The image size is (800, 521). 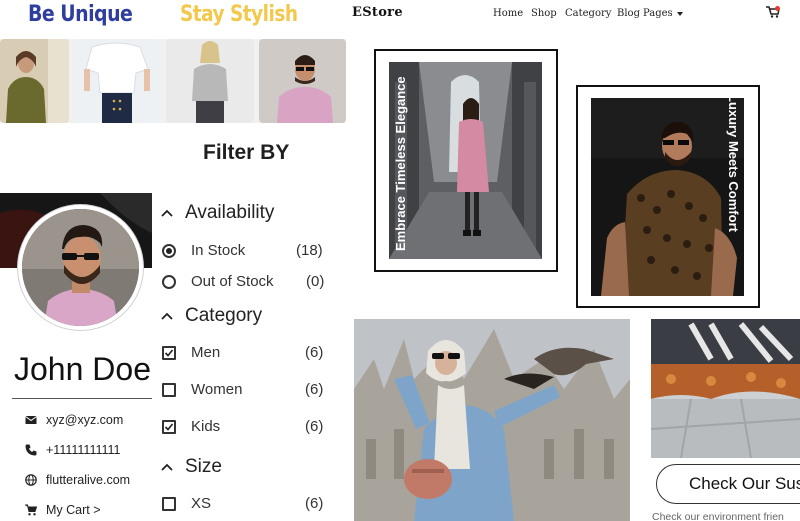 What do you see at coordinates (377, 12) in the screenshot?
I see `brand-logo: EStore` at bounding box center [377, 12].